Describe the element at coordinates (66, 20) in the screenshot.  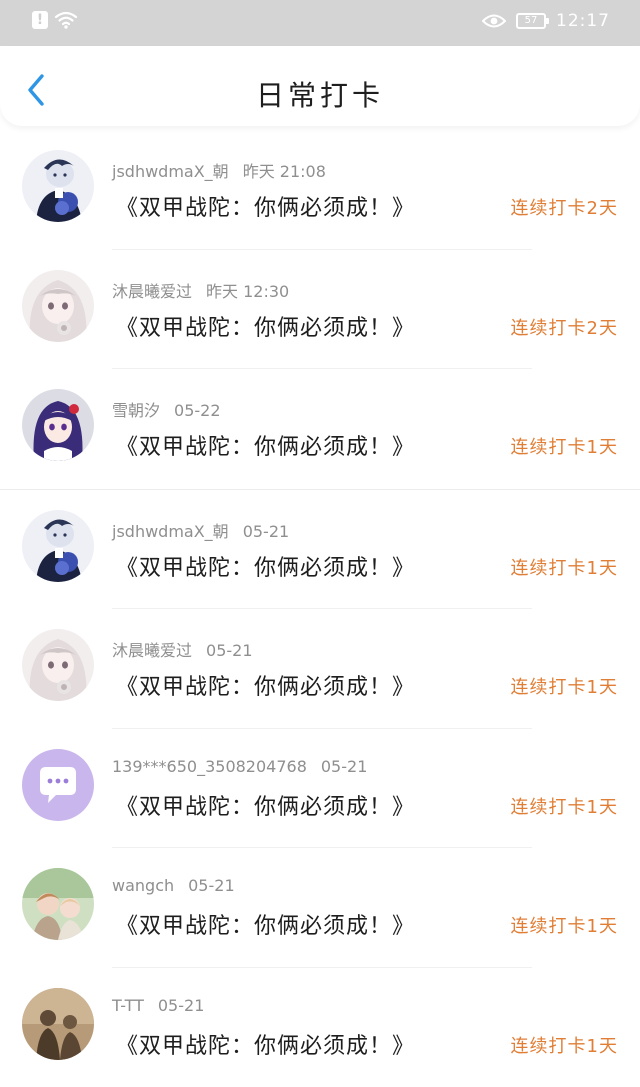
I see `wifi-icon` at that location.